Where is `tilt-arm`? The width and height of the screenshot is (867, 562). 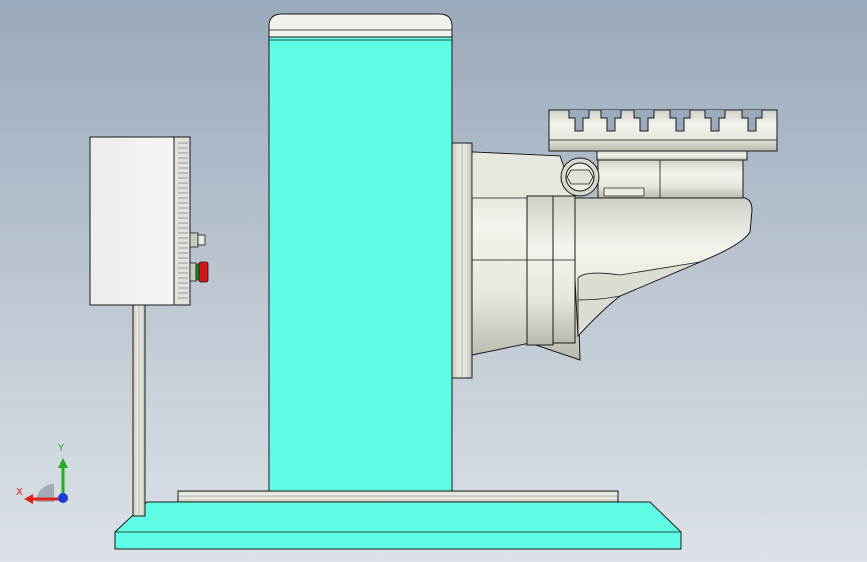
tilt-arm is located at coordinates (663, 267).